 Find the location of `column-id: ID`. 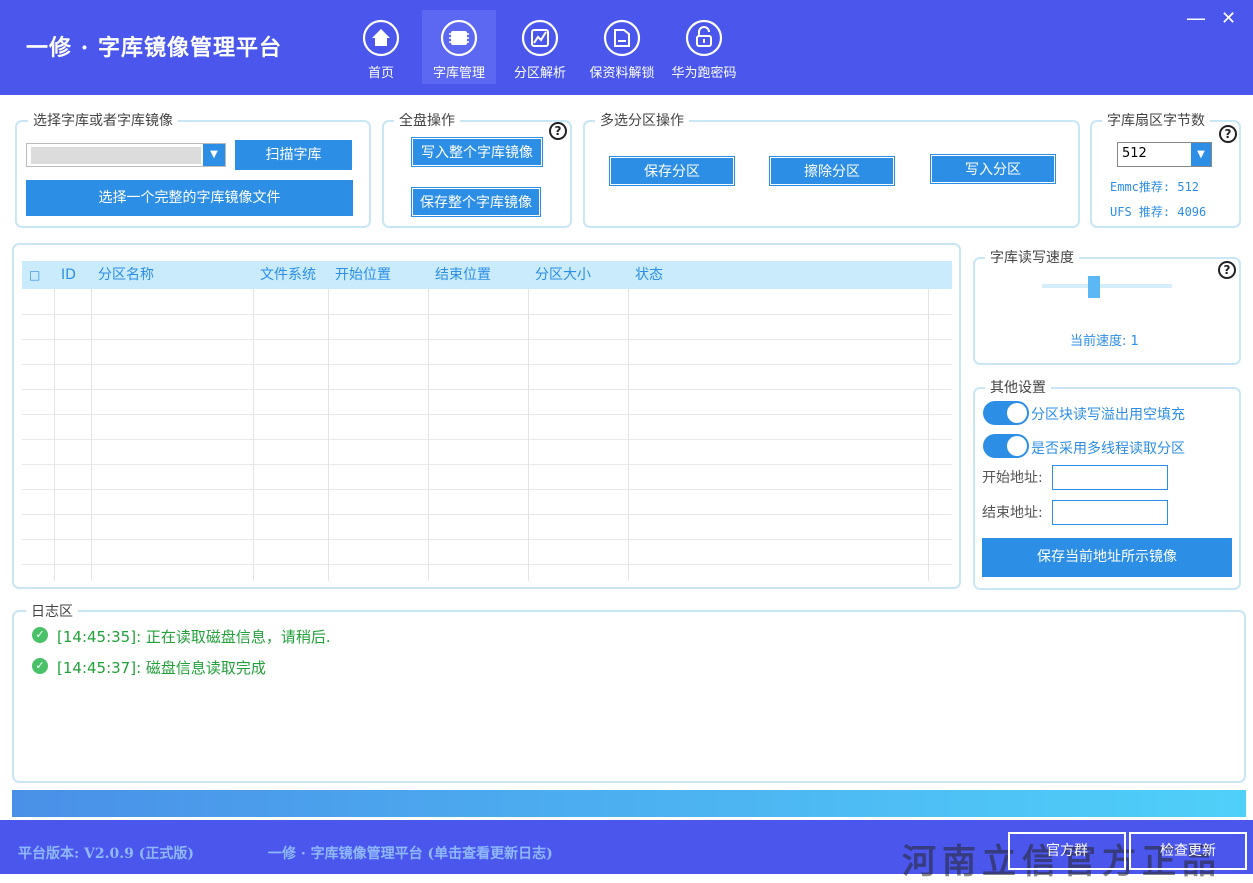

column-id: ID is located at coordinates (68, 275).